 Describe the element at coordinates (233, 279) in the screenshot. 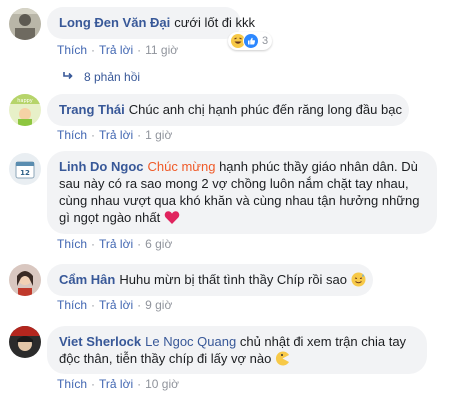

I see `comment-text: Huhu mừn bị thất tình thầy Chíp rồi sao` at that location.